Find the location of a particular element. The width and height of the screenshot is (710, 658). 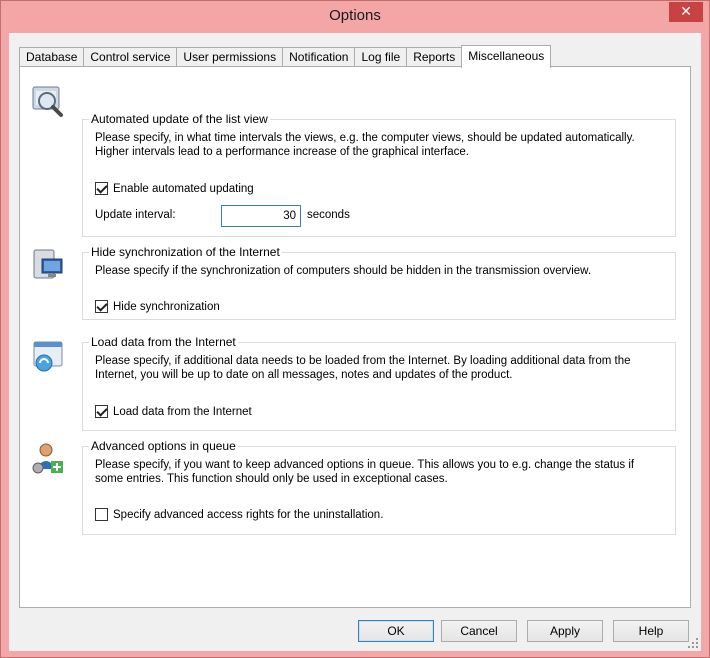

tab-log-file: Log file is located at coordinates (381, 57).